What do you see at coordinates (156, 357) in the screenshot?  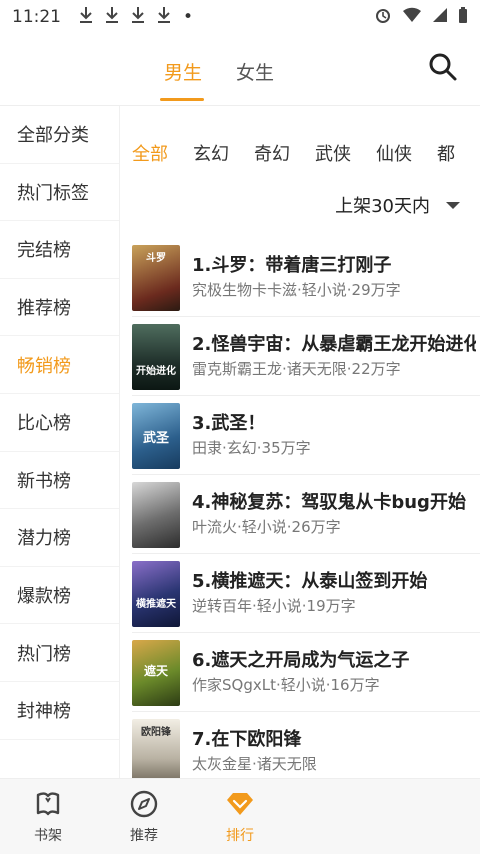 I see `book-cover: 开始进化` at bounding box center [156, 357].